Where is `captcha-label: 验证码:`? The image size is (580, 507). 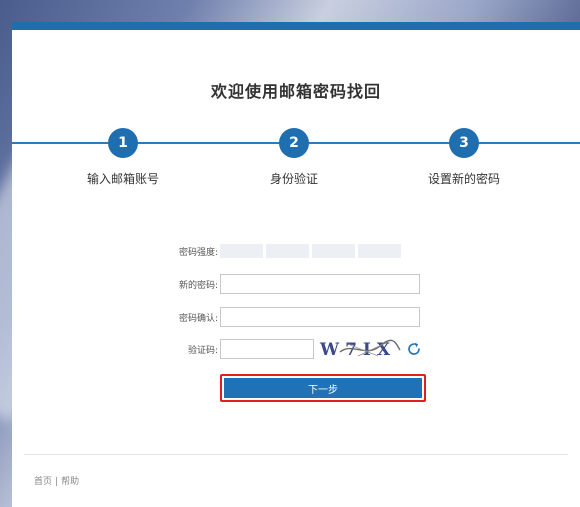
captcha-label: 验证码: is located at coordinates (202, 350).